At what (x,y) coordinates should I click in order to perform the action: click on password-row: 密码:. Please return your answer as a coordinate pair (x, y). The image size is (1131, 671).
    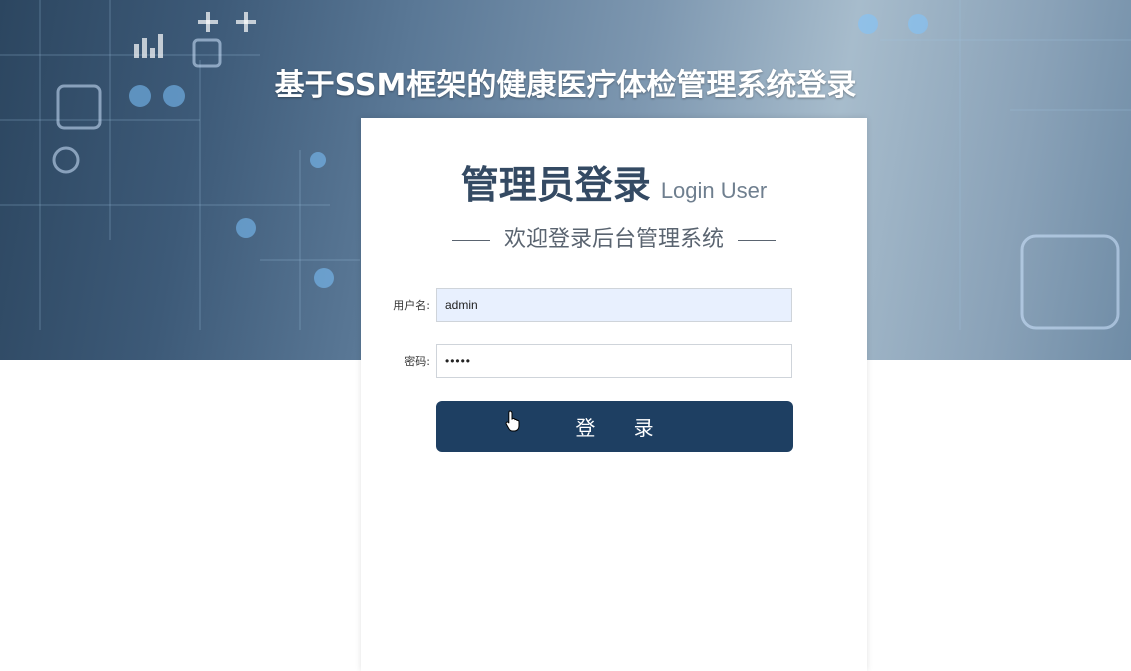
    Looking at the image, I should click on (614, 361).